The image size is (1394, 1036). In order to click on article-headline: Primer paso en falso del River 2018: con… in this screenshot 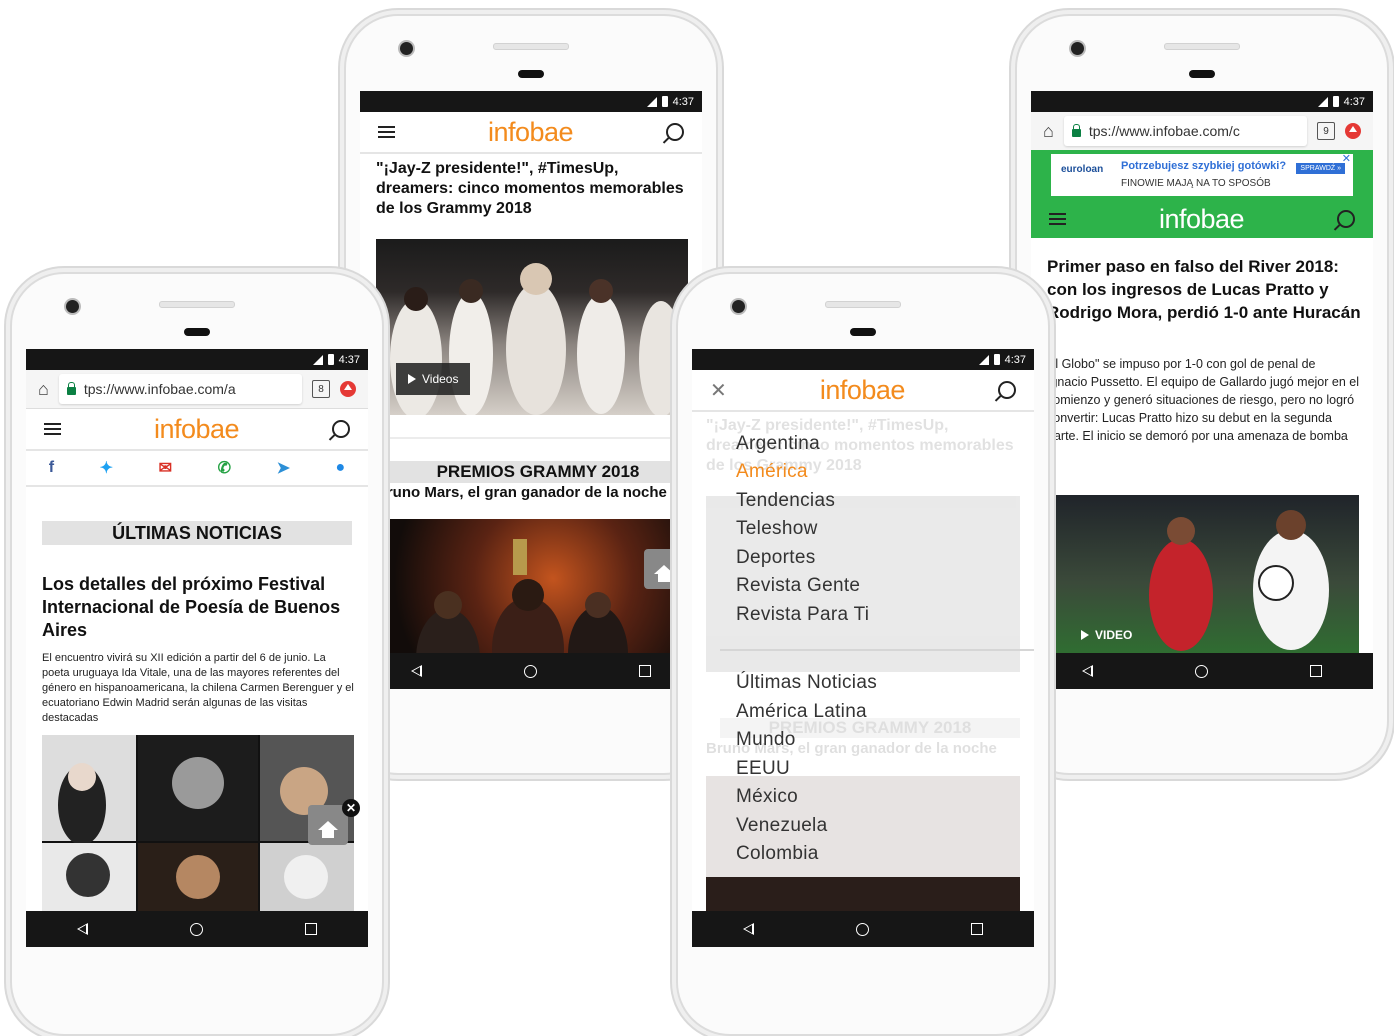, I will do `click(1205, 289)`.